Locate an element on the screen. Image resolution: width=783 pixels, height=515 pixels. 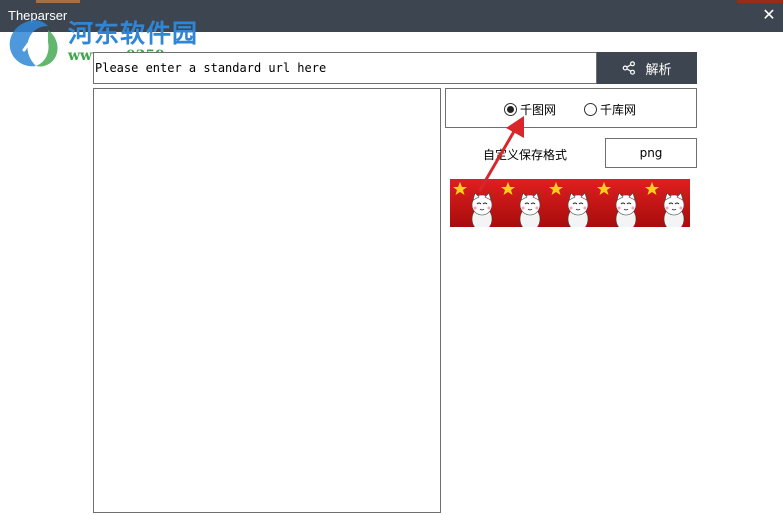
window-title: Theparser is located at coordinates (38, 15).